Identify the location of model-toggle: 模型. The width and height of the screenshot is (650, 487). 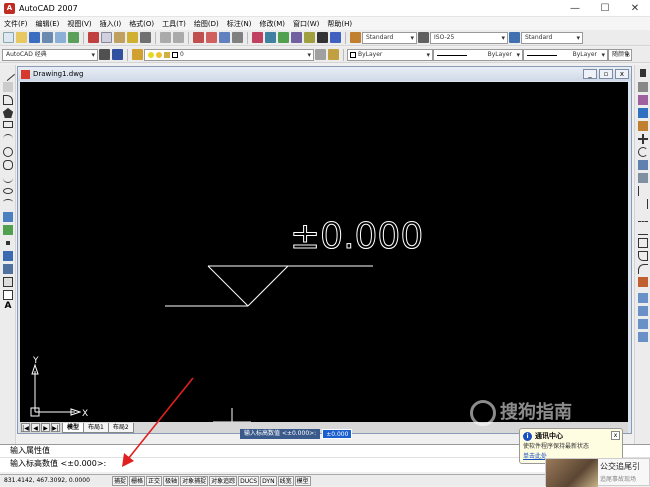
(302, 480).